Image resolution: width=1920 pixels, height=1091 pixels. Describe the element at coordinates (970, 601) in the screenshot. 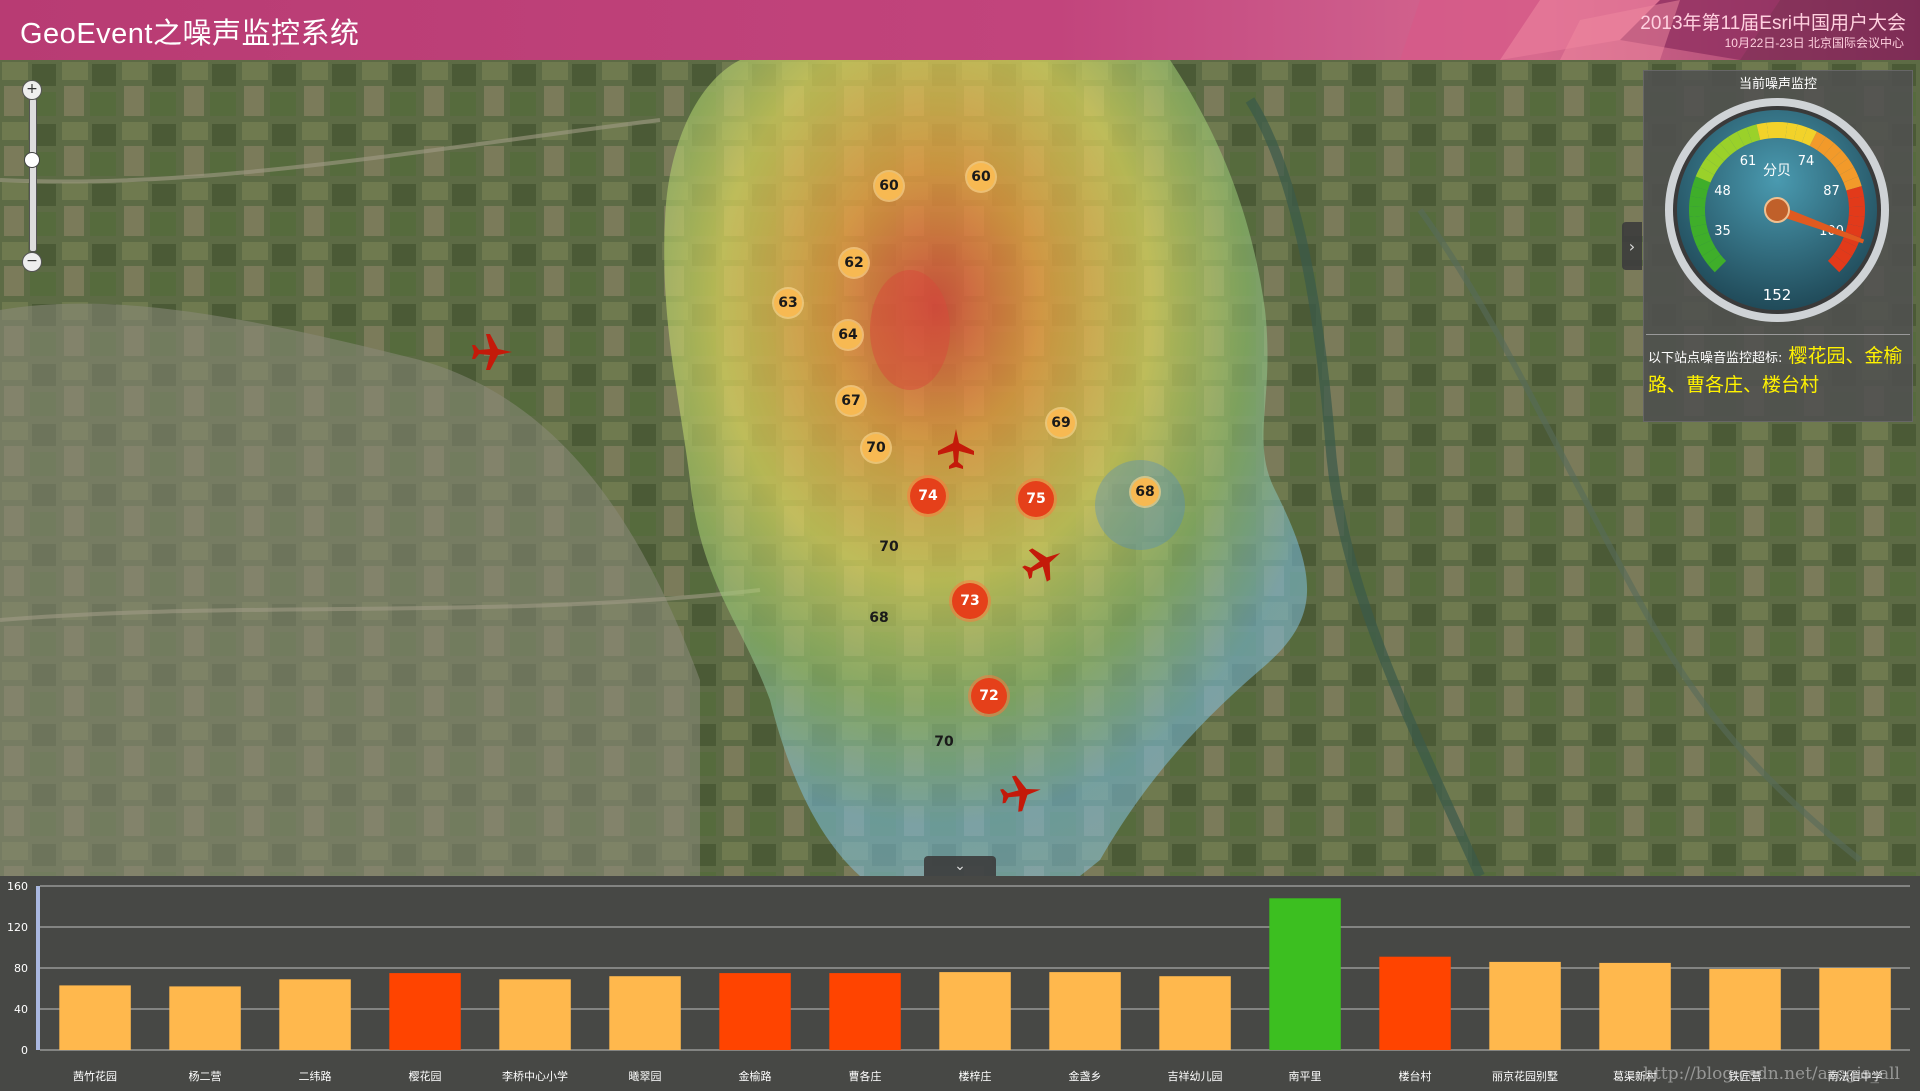

I see `noise-station-marker: 73` at that location.